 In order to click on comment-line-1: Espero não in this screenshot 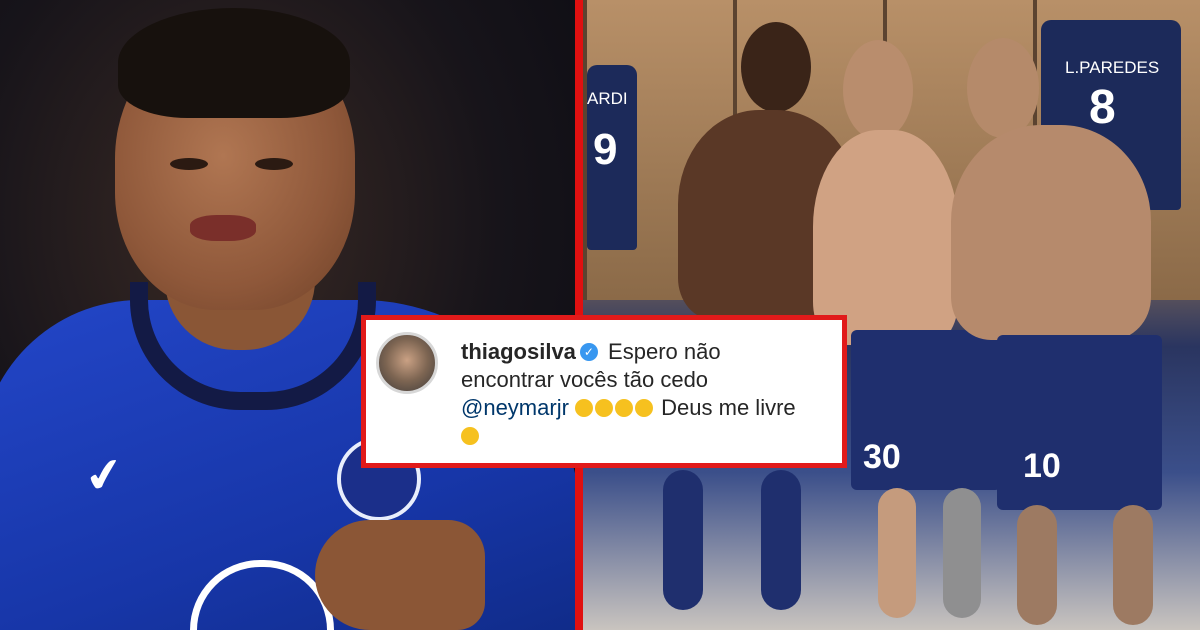, I will do `click(664, 351)`.